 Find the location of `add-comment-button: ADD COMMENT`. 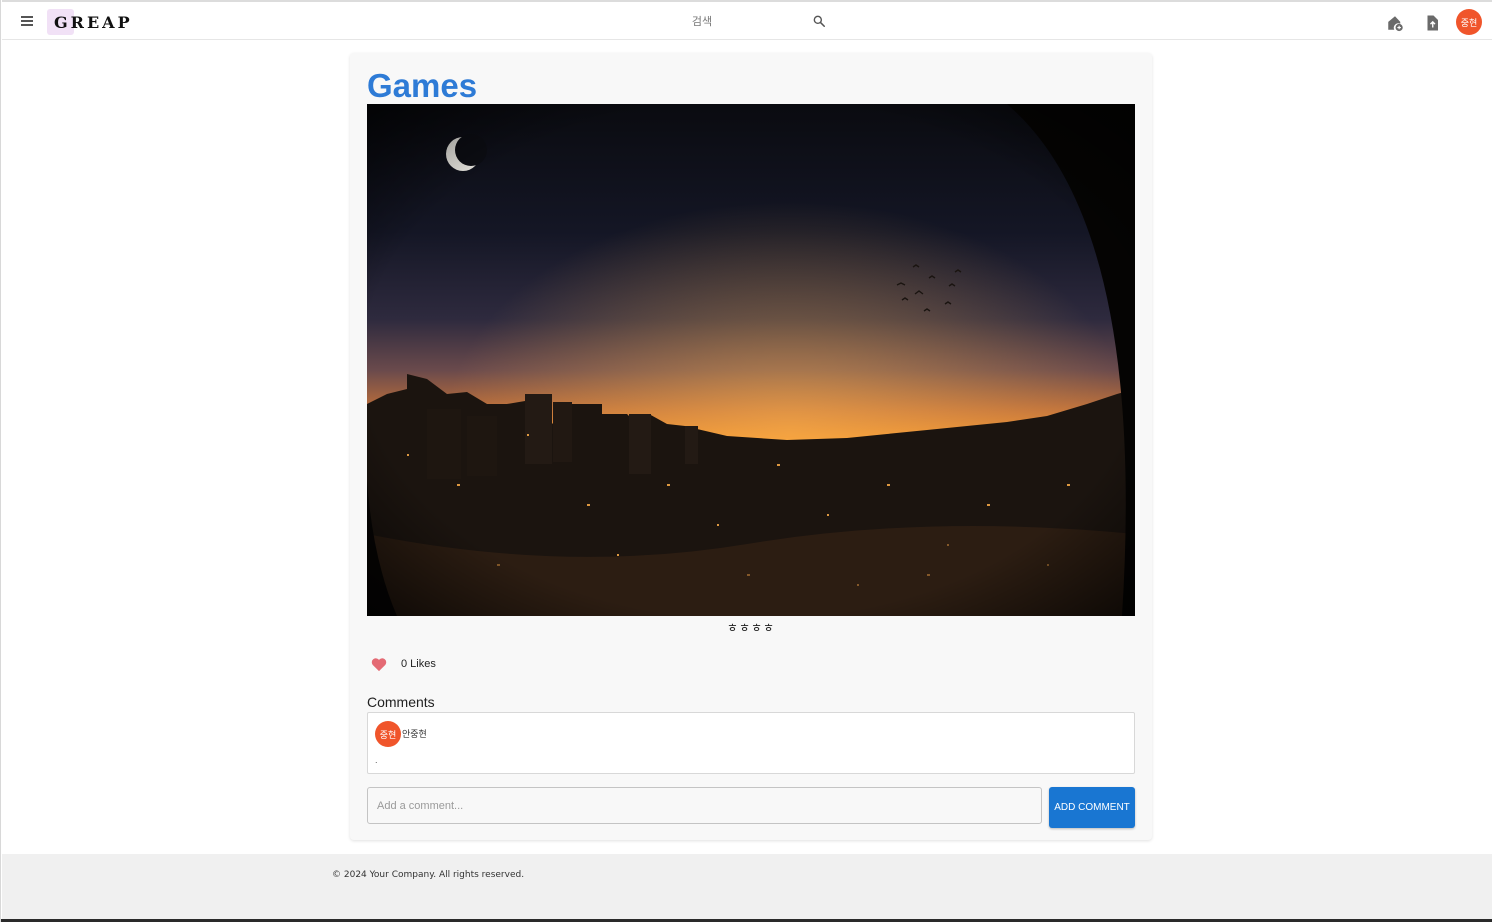

add-comment-button: ADD COMMENT is located at coordinates (1092, 807).